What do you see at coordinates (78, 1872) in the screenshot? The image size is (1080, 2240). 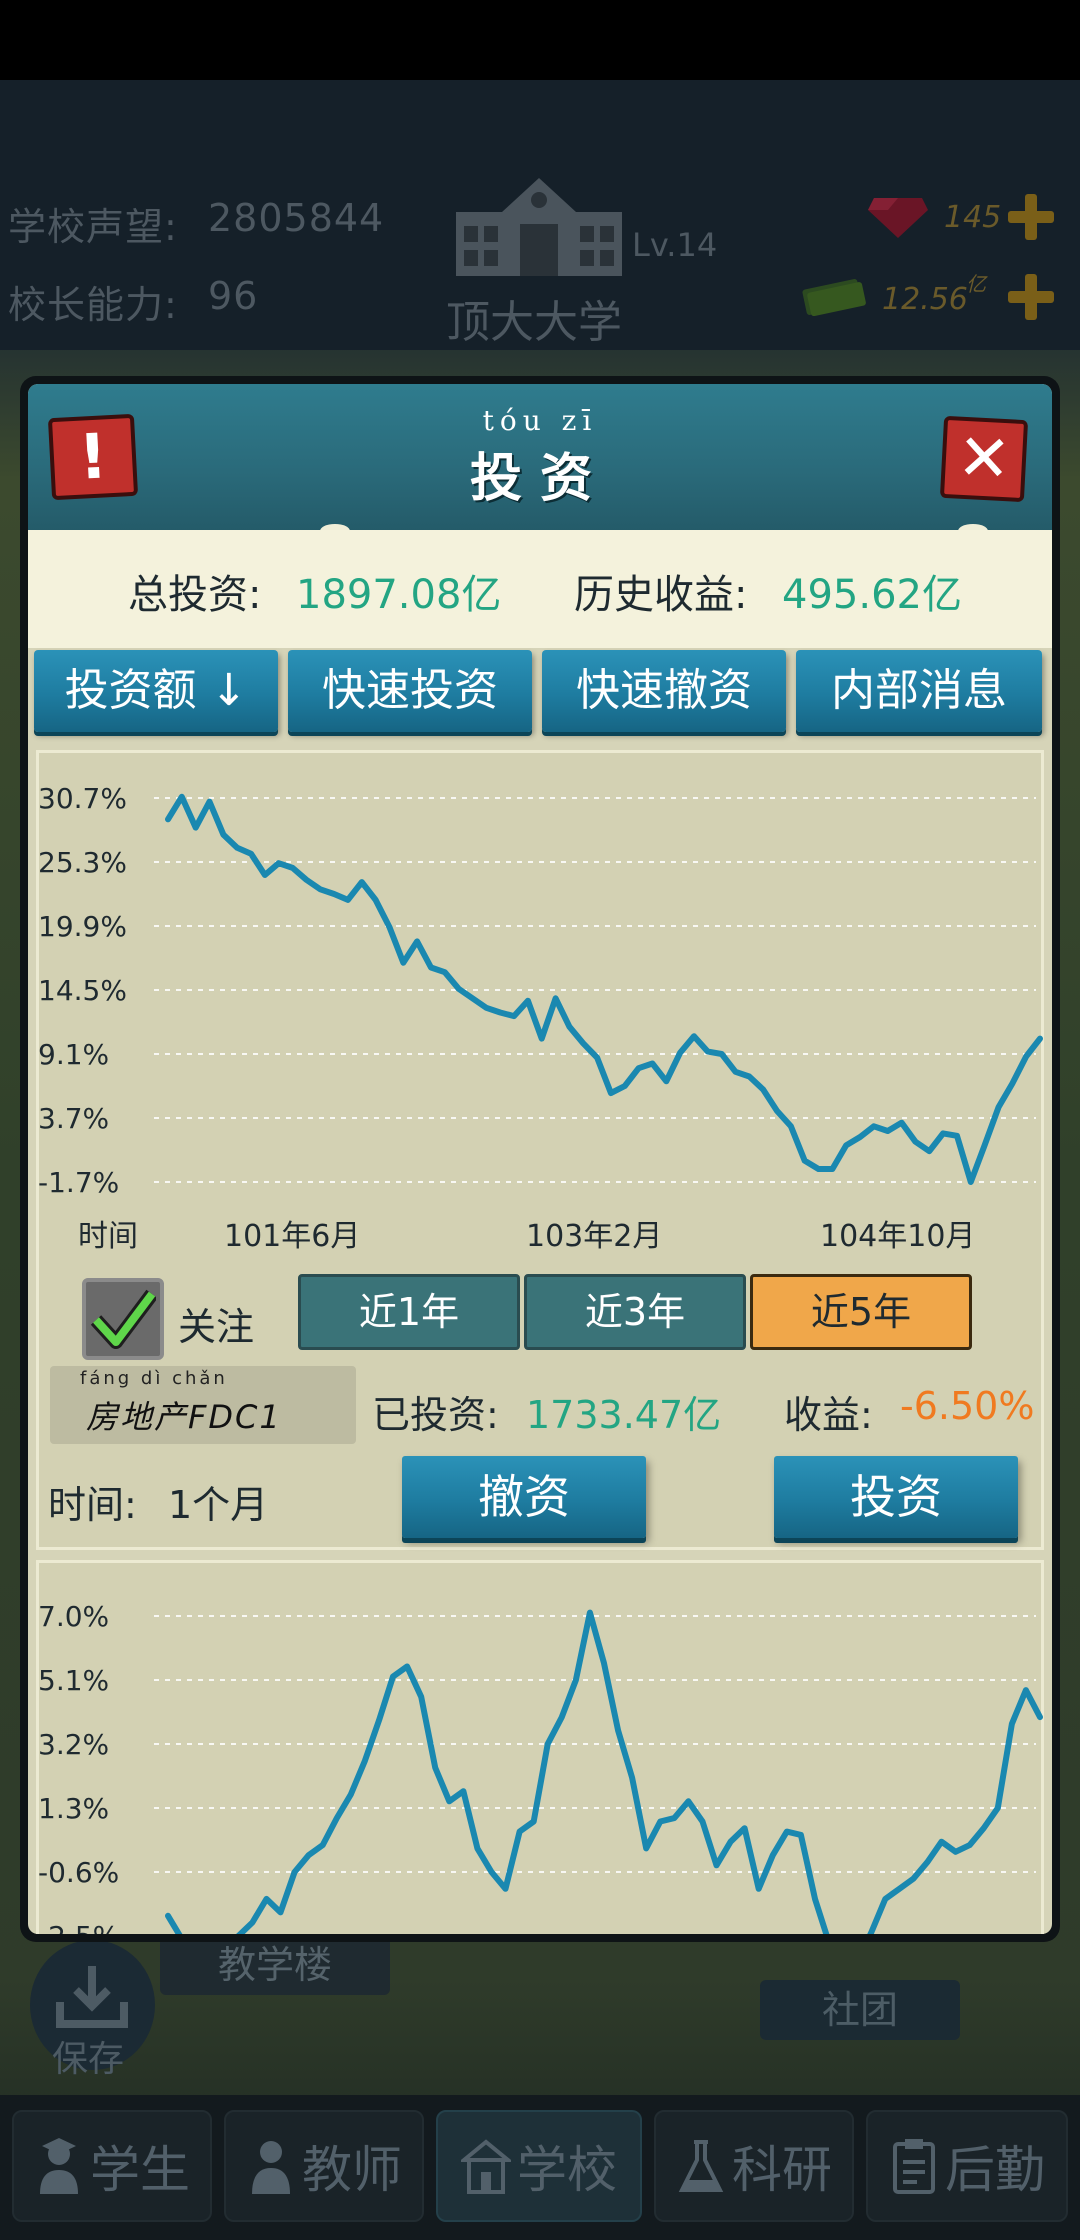 I see `y-tick-label: -0.6%` at bounding box center [78, 1872].